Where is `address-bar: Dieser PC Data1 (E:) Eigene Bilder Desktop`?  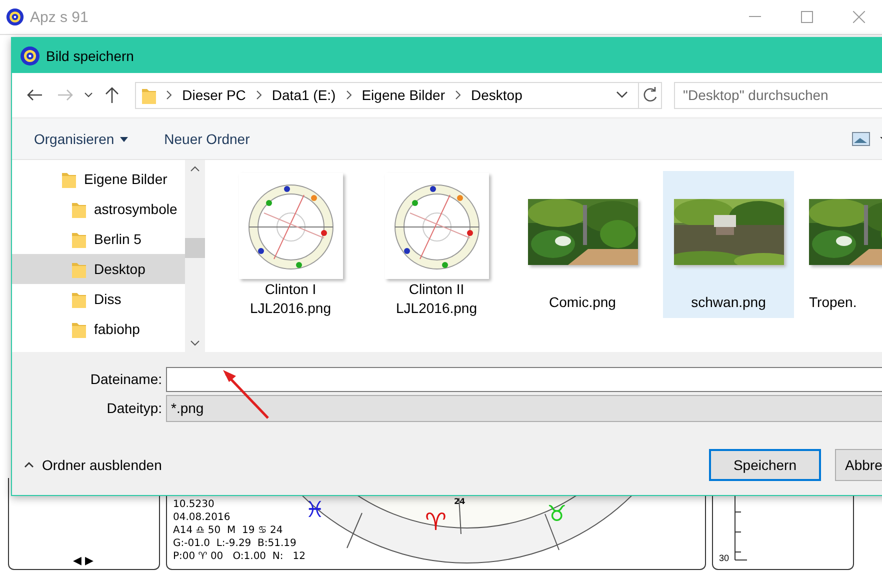
address-bar: Dieser PC Data1 (E:) Eigene Bilder Desktop is located at coordinates (398, 95).